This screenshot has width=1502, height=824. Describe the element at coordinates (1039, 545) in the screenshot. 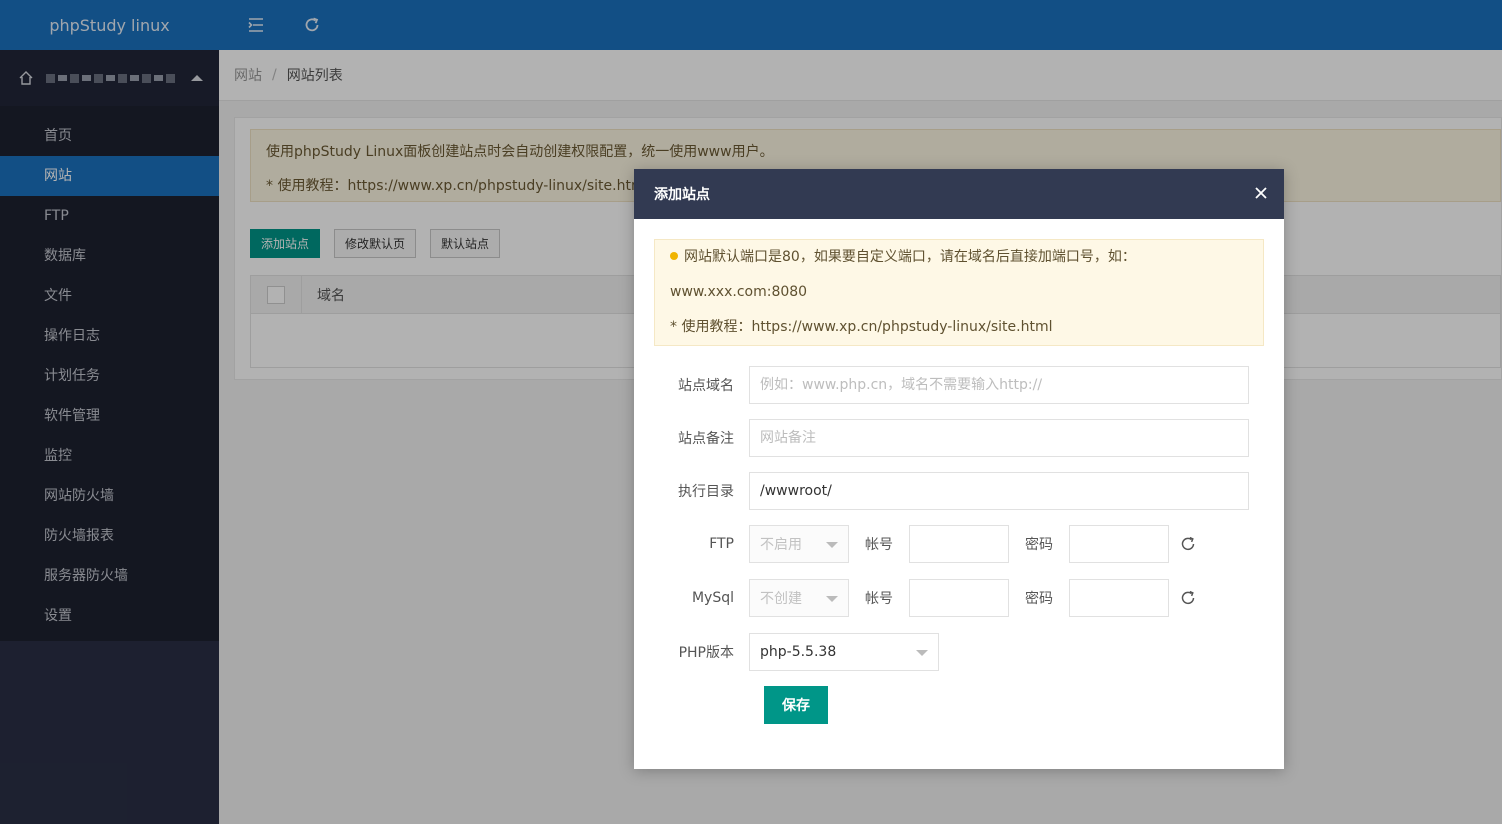

I see `ftp-password-label: 密码` at that location.